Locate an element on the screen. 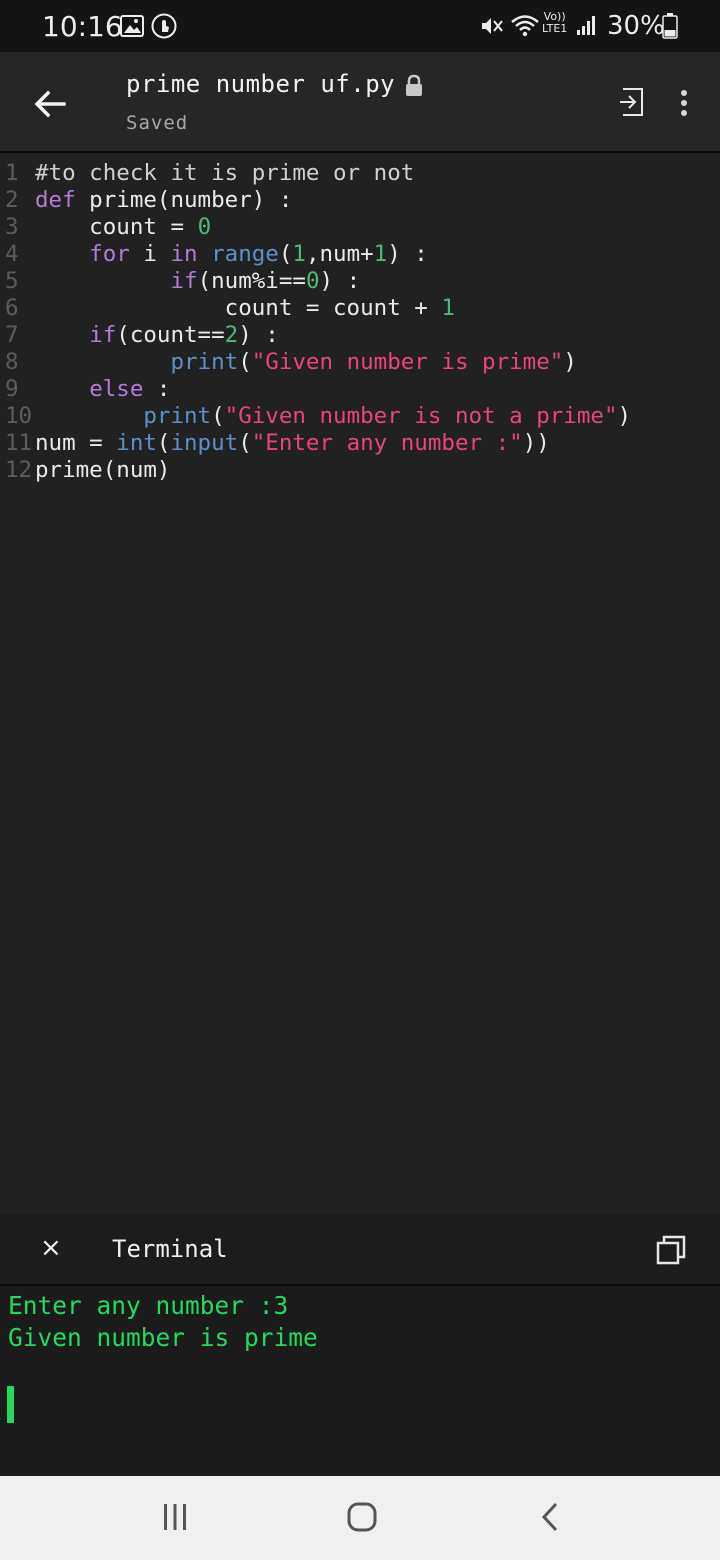  save-status: Saved is located at coordinates (157, 123).